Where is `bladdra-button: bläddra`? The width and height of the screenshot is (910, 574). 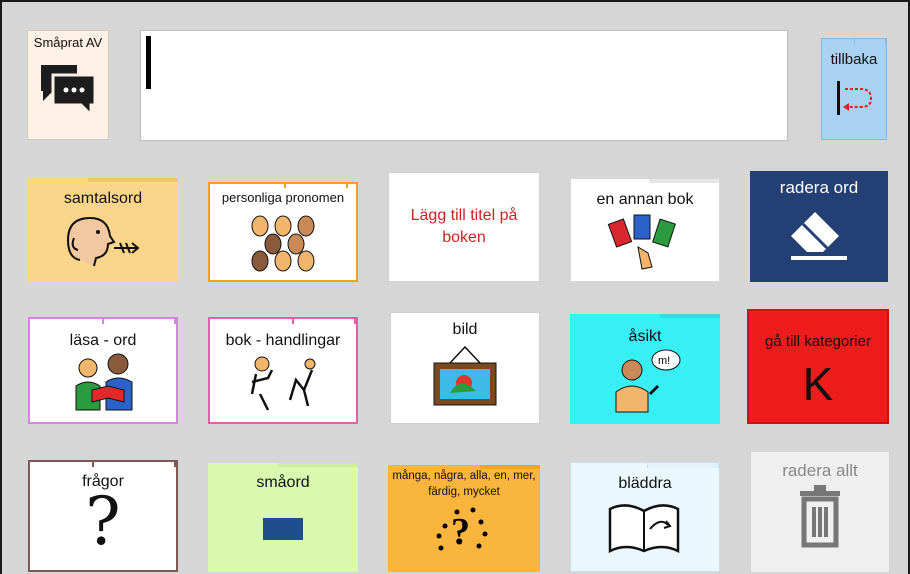
bladdra-button: bläddra is located at coordinates (645, 517).